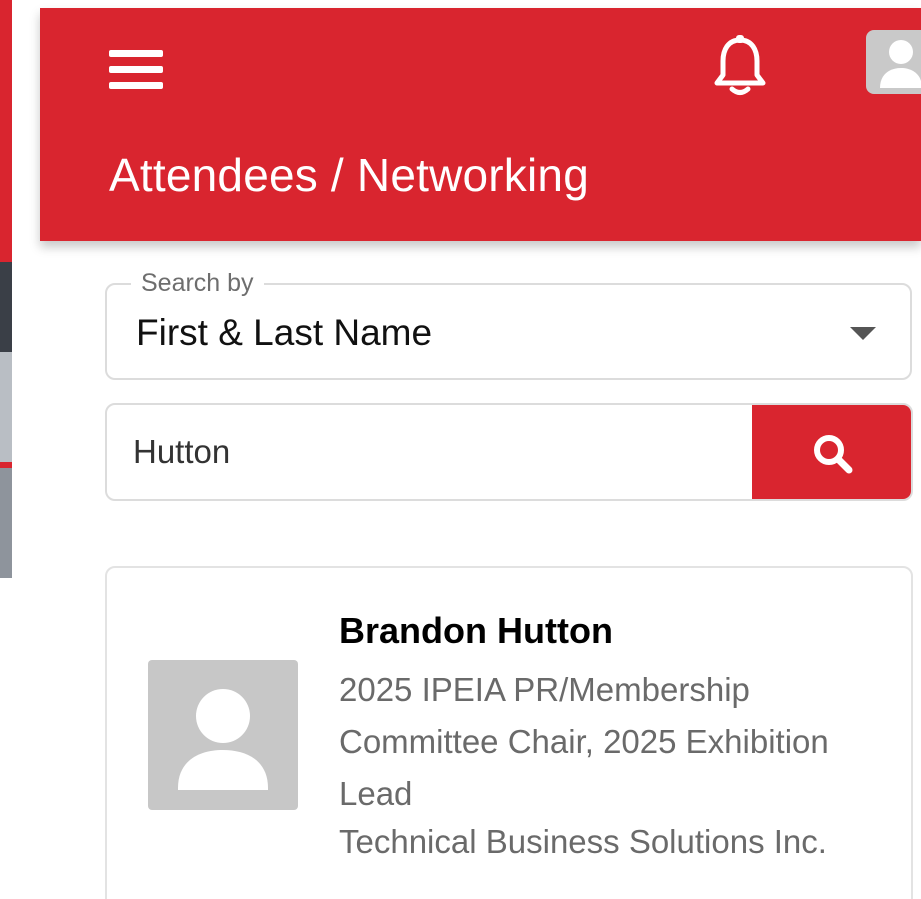 The height and width of the screenshot is (899, 921). I want to click on menu-icon, so click(136, 70).